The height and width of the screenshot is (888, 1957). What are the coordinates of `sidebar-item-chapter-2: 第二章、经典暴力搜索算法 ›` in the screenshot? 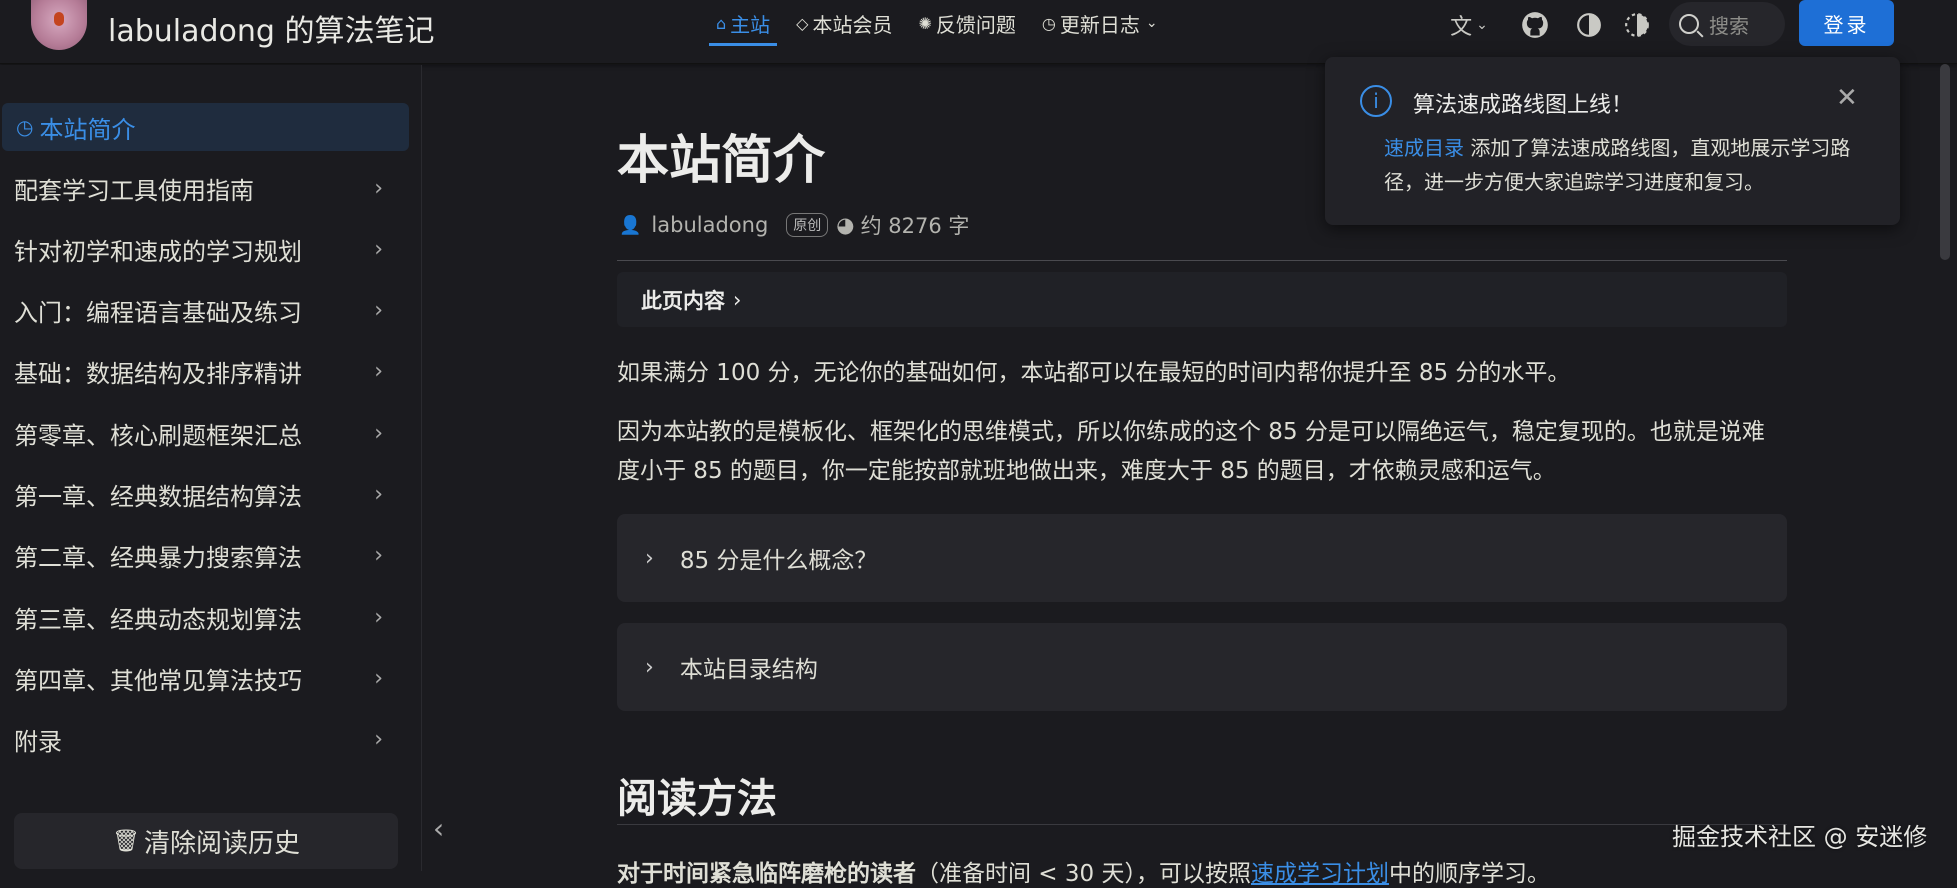 It's located at (205, 555).